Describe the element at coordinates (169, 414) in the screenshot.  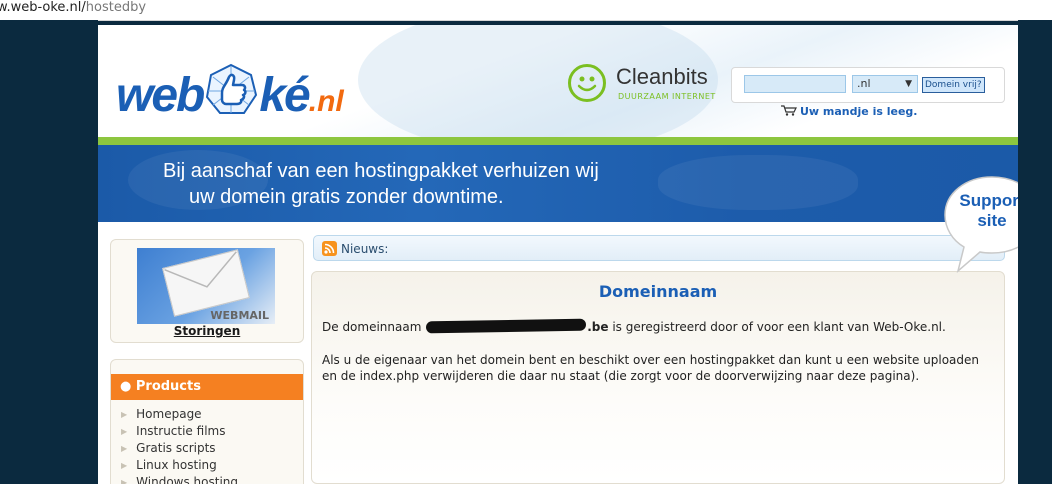
I see `products-item-label: Homepage` at that location.